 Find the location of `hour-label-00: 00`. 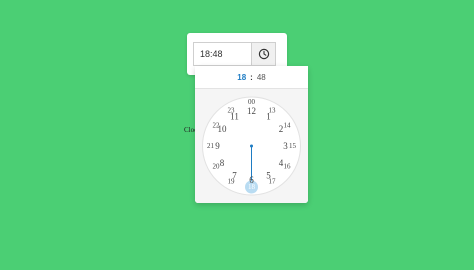

hour-label-00: 00 is located at coordinates (252, 102).